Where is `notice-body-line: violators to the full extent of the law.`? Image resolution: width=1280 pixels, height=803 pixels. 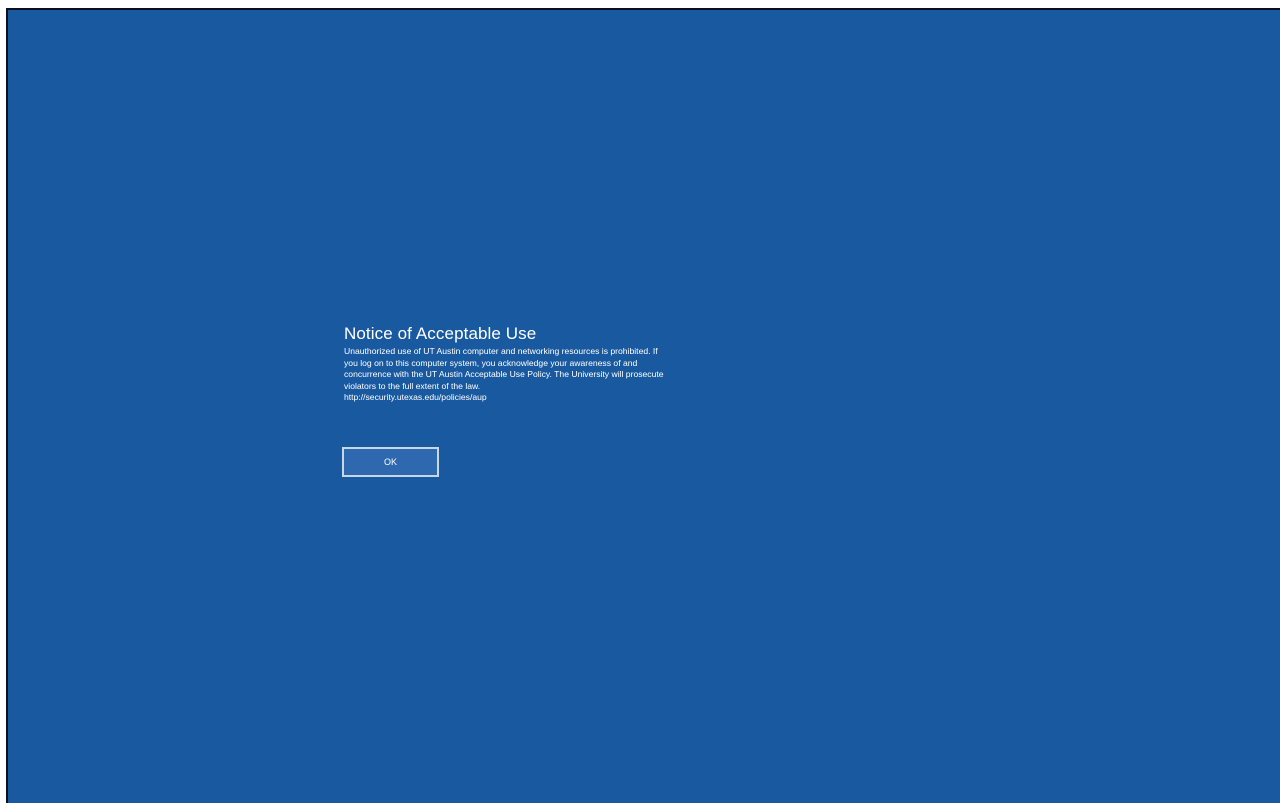 notice-body-line: violators to the full extent of the law. is located at coordinates (412, 385).